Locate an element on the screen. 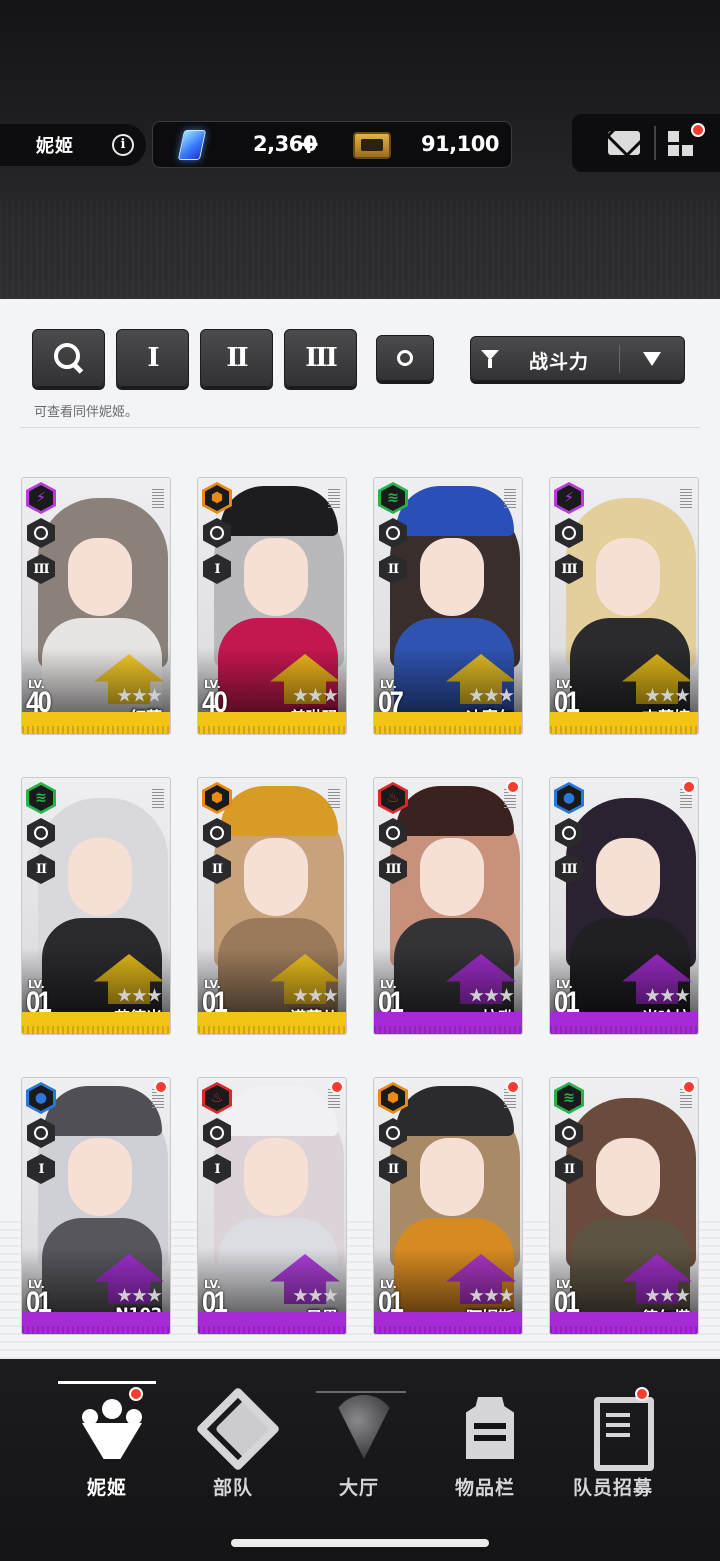  add-gems-button: + is located at coordinates (308, 143).